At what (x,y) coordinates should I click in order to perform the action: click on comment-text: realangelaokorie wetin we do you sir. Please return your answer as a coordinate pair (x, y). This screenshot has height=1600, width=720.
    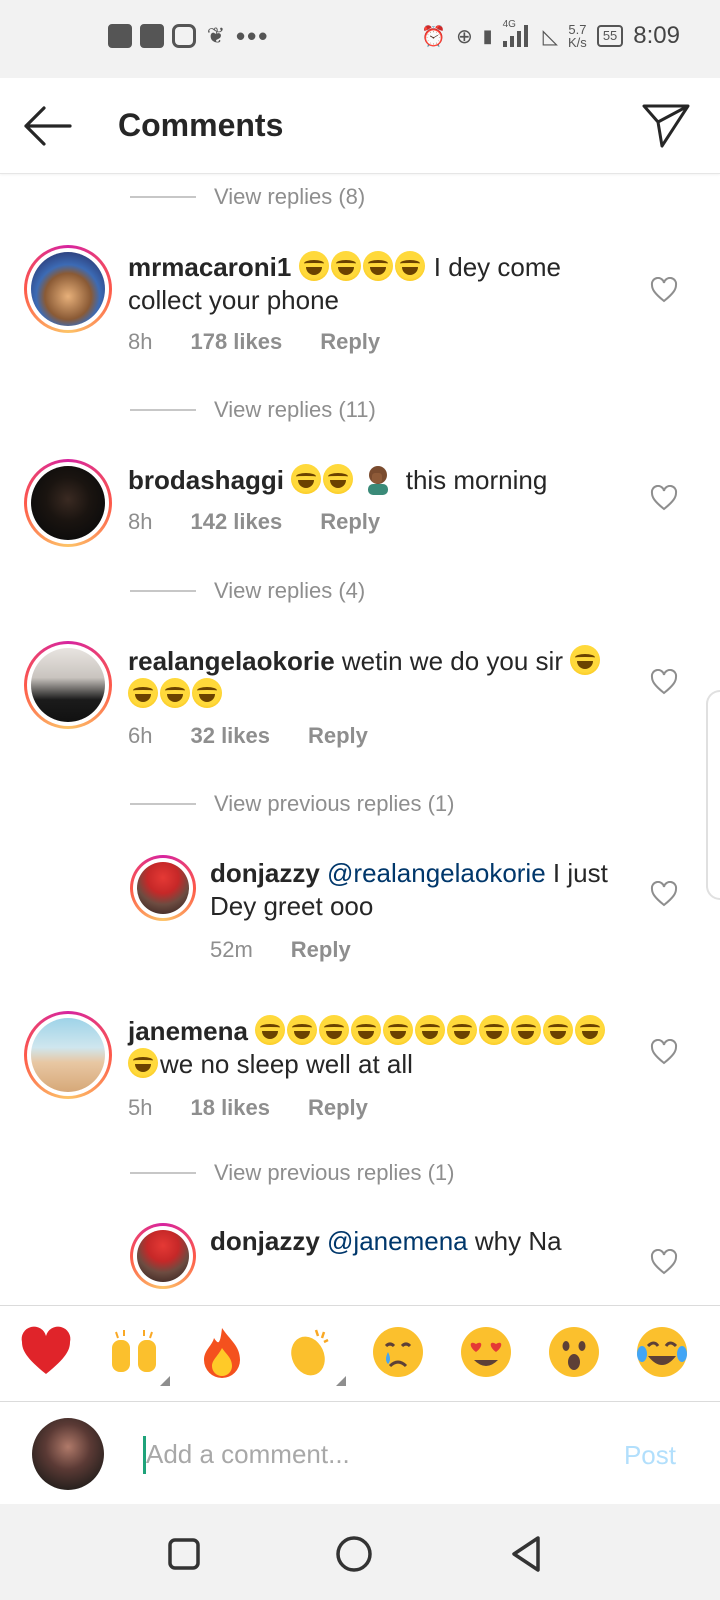
    Looking at the image, I should click on (373, 678).